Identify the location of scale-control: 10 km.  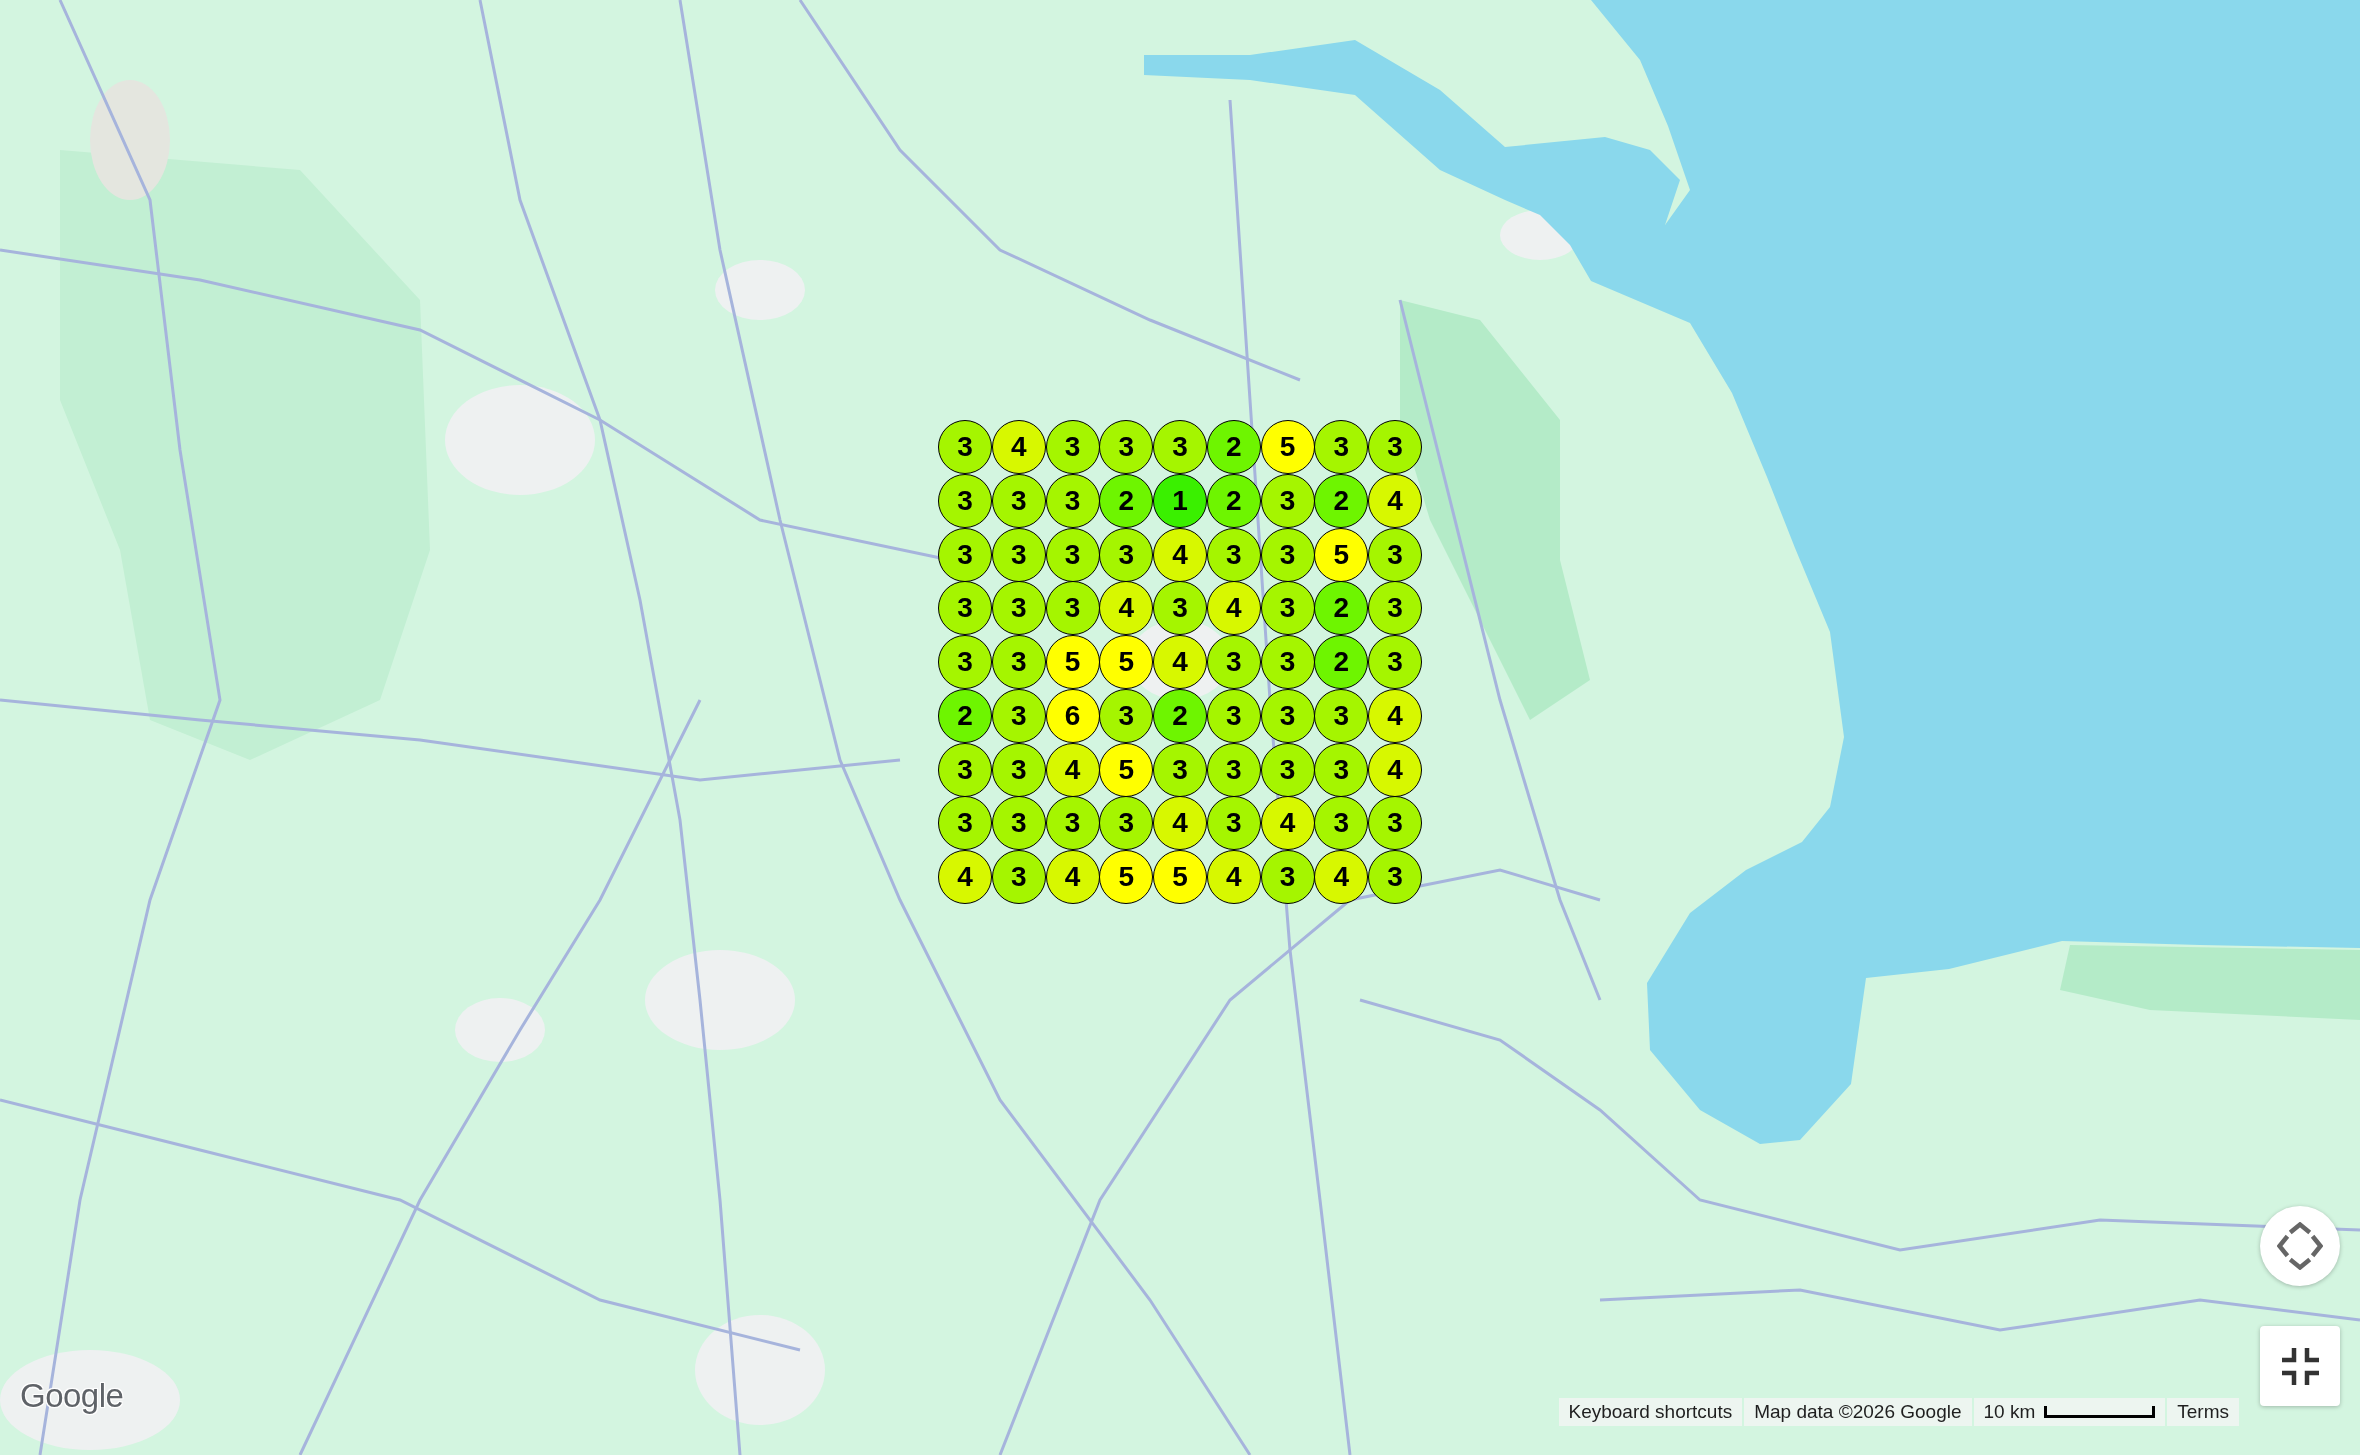
(2069, 1412).